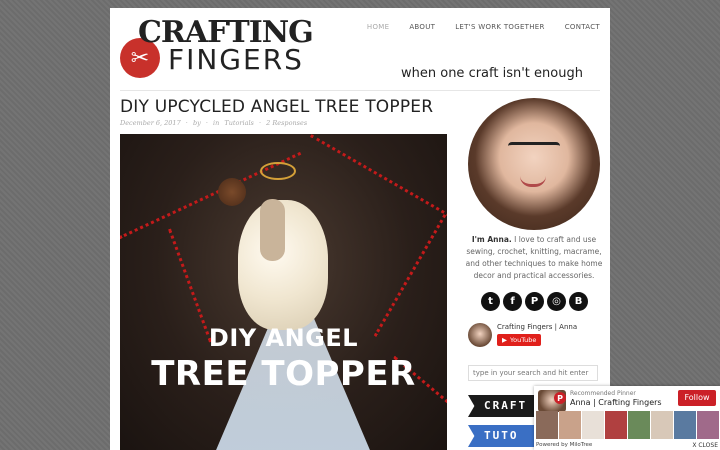  Describe the element at coordinates (286, 123) in the screenshot. I see `post-responses-link: 2 Responses` at that location.